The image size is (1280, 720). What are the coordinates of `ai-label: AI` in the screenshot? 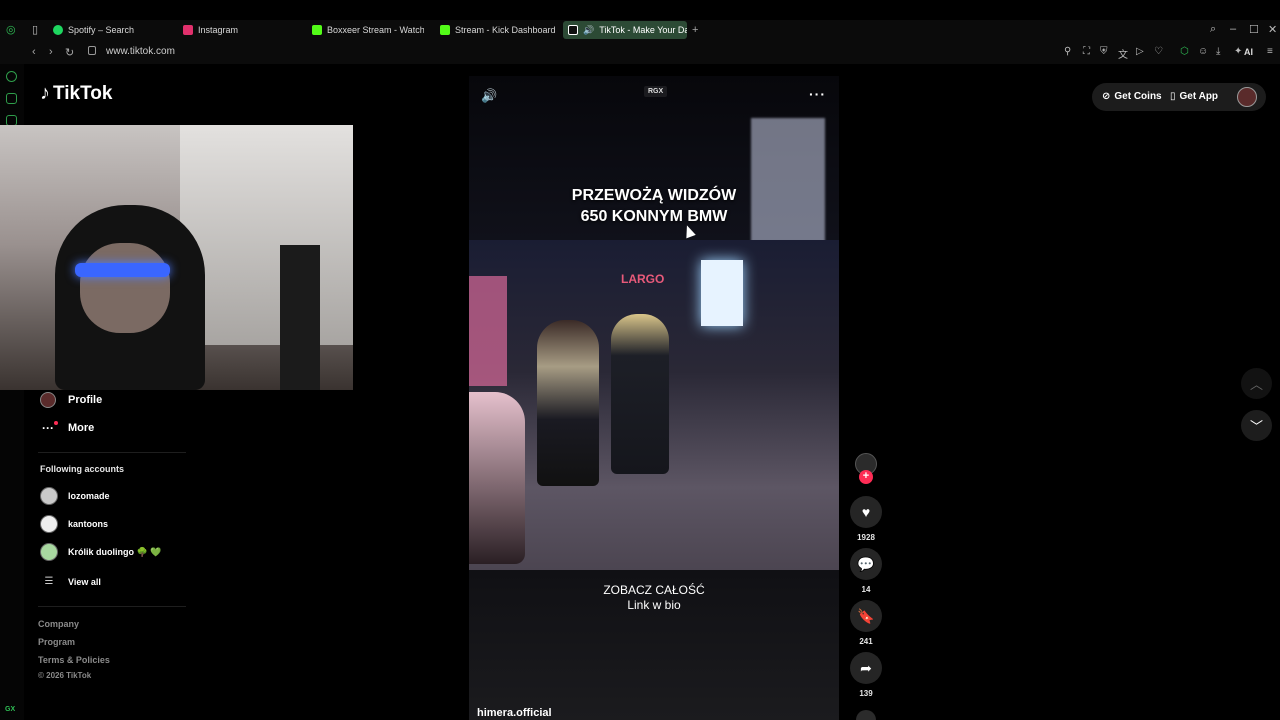 It's located at (1248, 52).